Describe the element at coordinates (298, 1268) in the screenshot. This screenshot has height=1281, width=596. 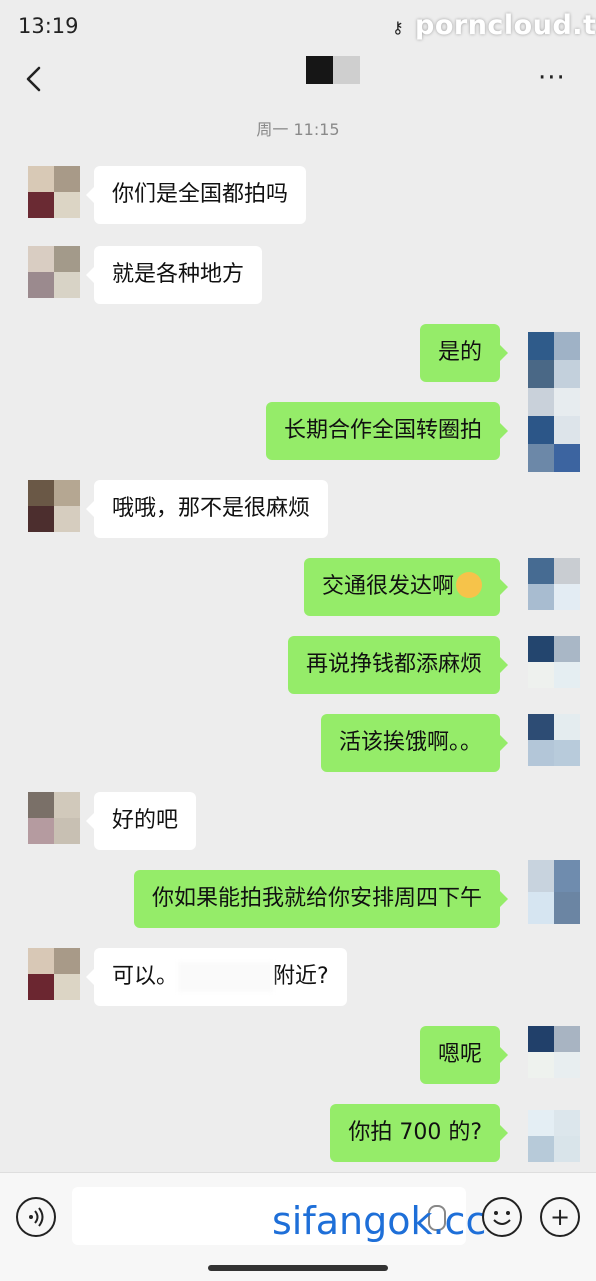
I see `home-indicator` at that location.